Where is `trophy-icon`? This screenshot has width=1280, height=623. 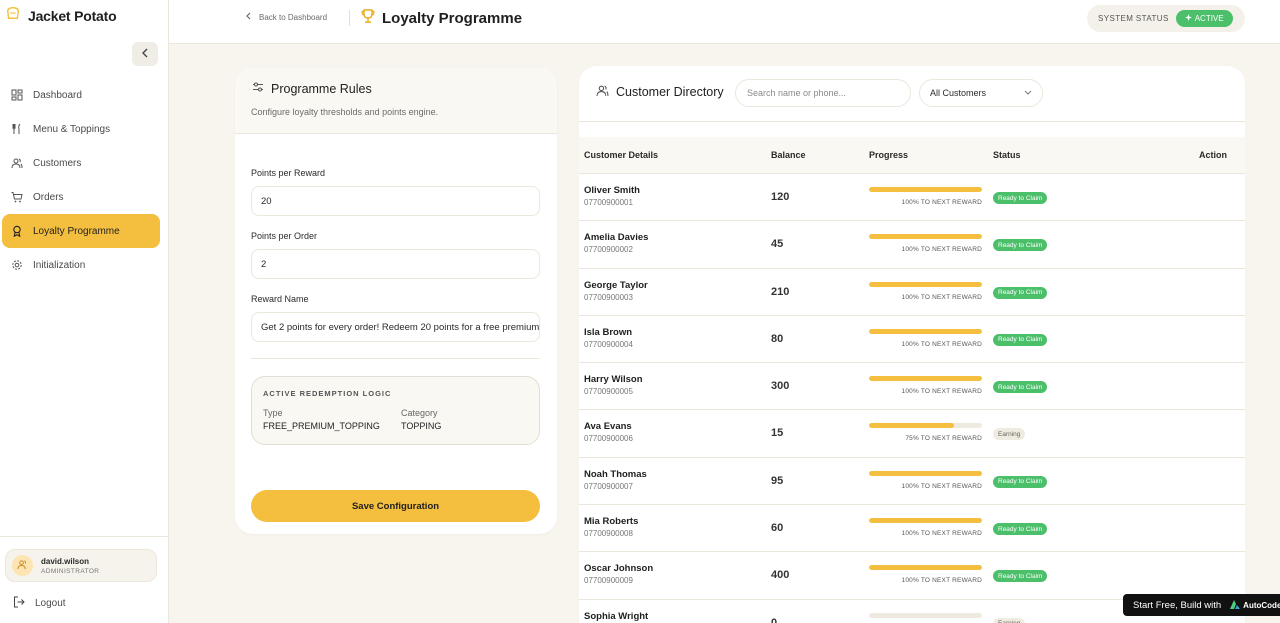 trophy-icon is located at coordinates (368, 18).